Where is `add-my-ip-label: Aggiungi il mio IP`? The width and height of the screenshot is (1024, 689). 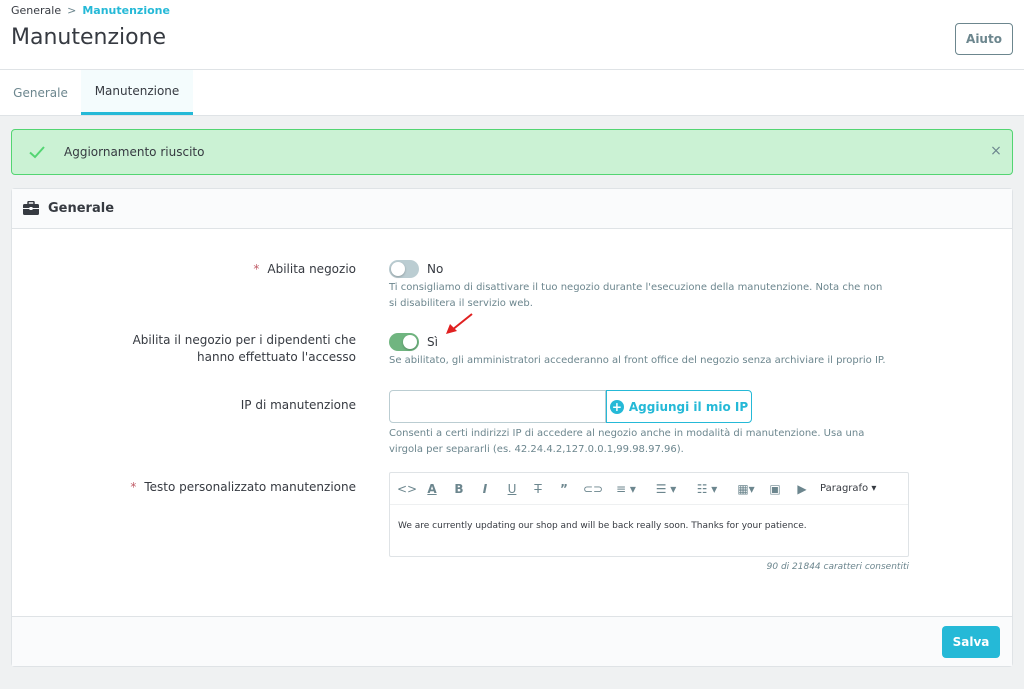 add-my-ip-label: Aggiungi il mio IP is located at coordinates (688, 406).